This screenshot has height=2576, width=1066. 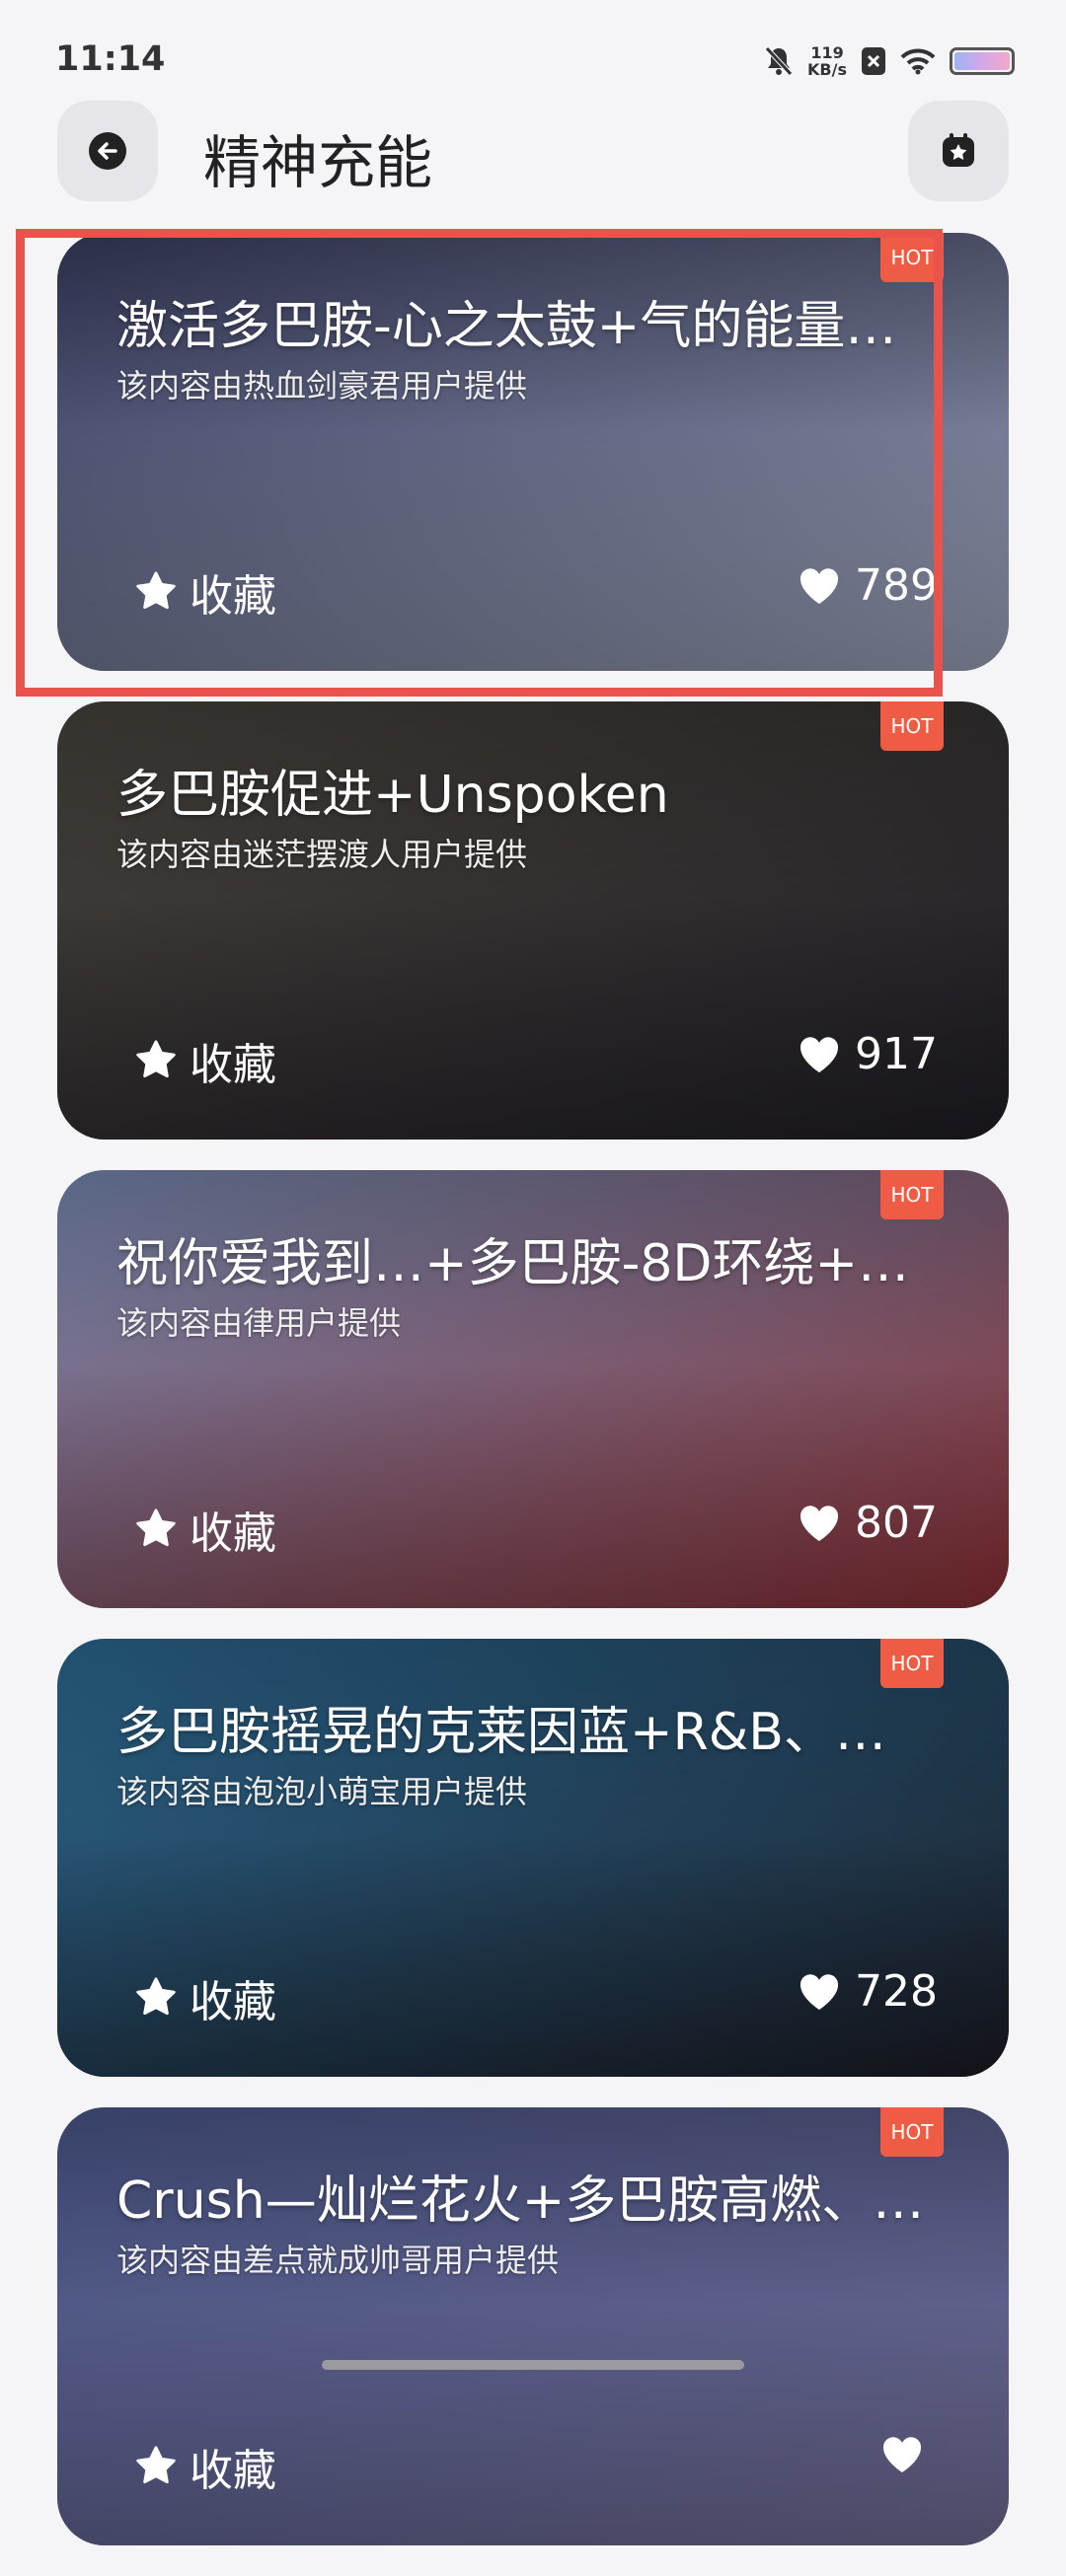 I want to click on card-like-button: 917, so click(x=868, y=1054).